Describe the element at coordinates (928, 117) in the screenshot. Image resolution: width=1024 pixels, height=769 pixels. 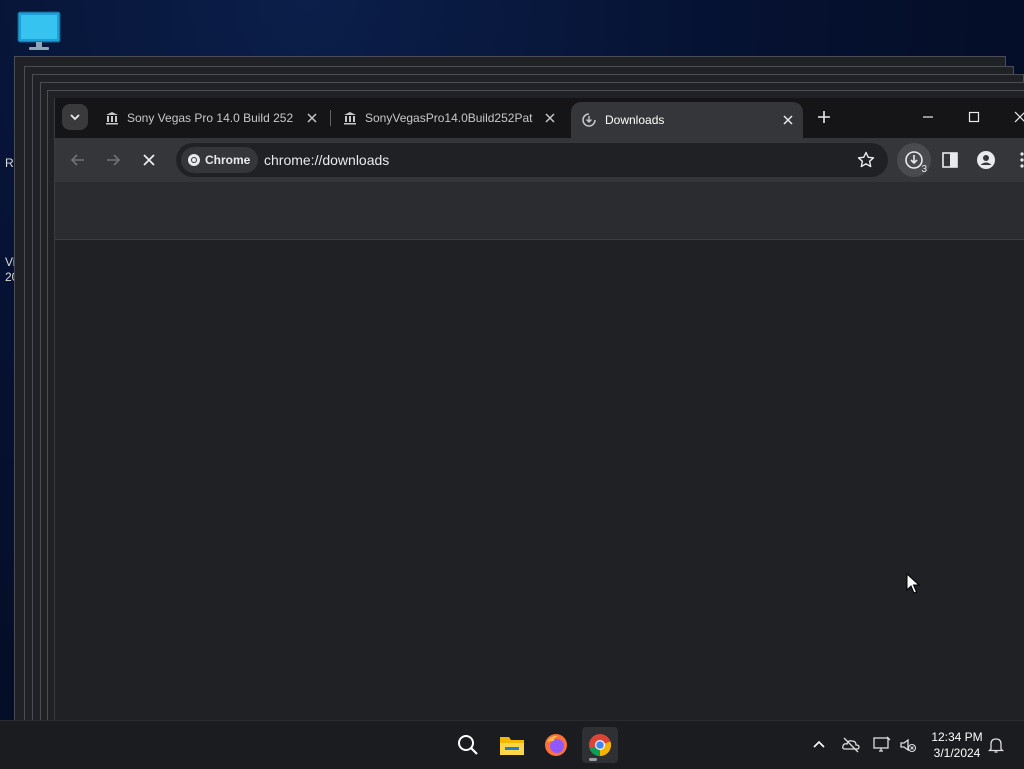
I see `minimize-icon` at that location.